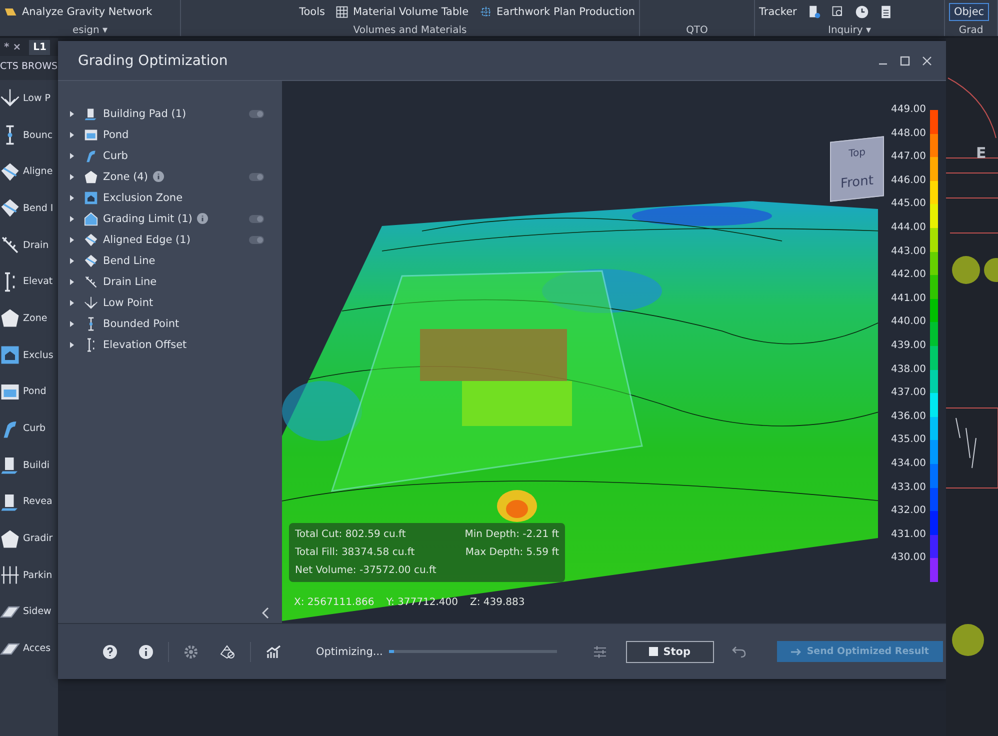  I want to click on document-tab: * ×, so click(13, 47).